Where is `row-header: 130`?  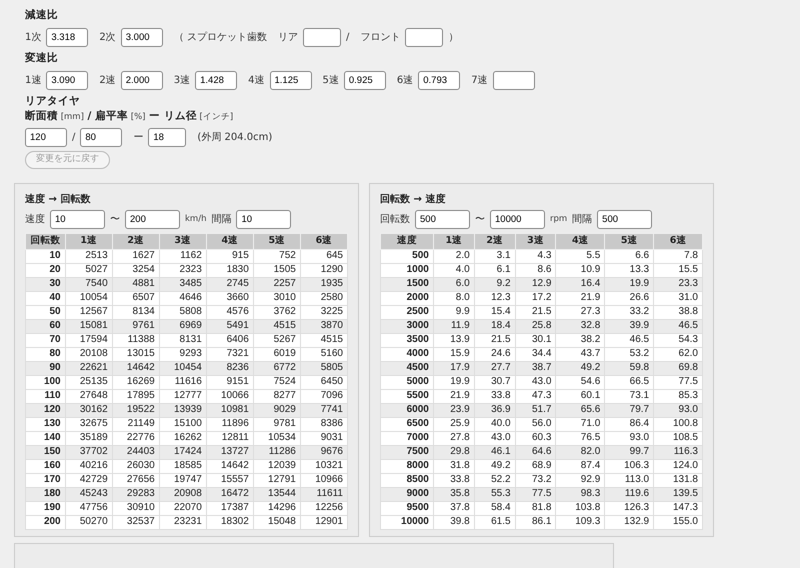 row-header: 130 is located at coordinates (46, 424).